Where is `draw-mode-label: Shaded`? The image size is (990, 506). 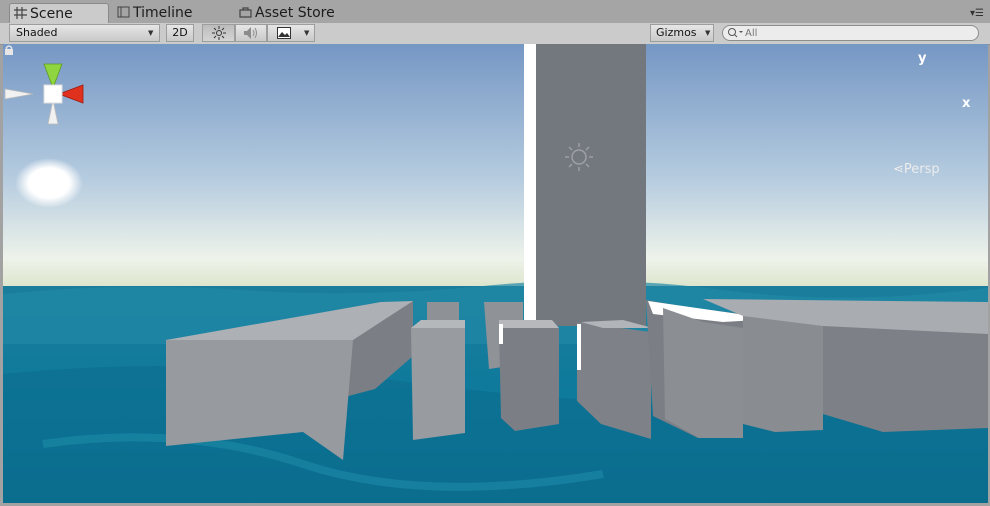
draw-mode-label: Shaded is located at coordinates (37, 32).